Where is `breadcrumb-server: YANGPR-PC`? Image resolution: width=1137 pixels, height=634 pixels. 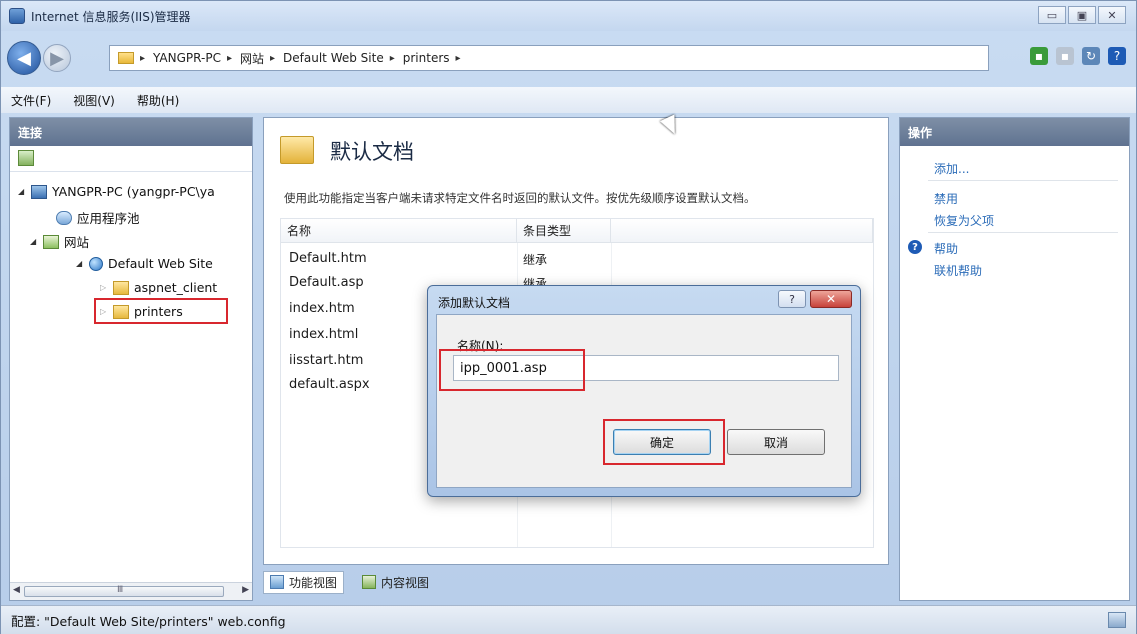 breadcrumb-server: YANGPR-PC is located at coordinates (187, 58).